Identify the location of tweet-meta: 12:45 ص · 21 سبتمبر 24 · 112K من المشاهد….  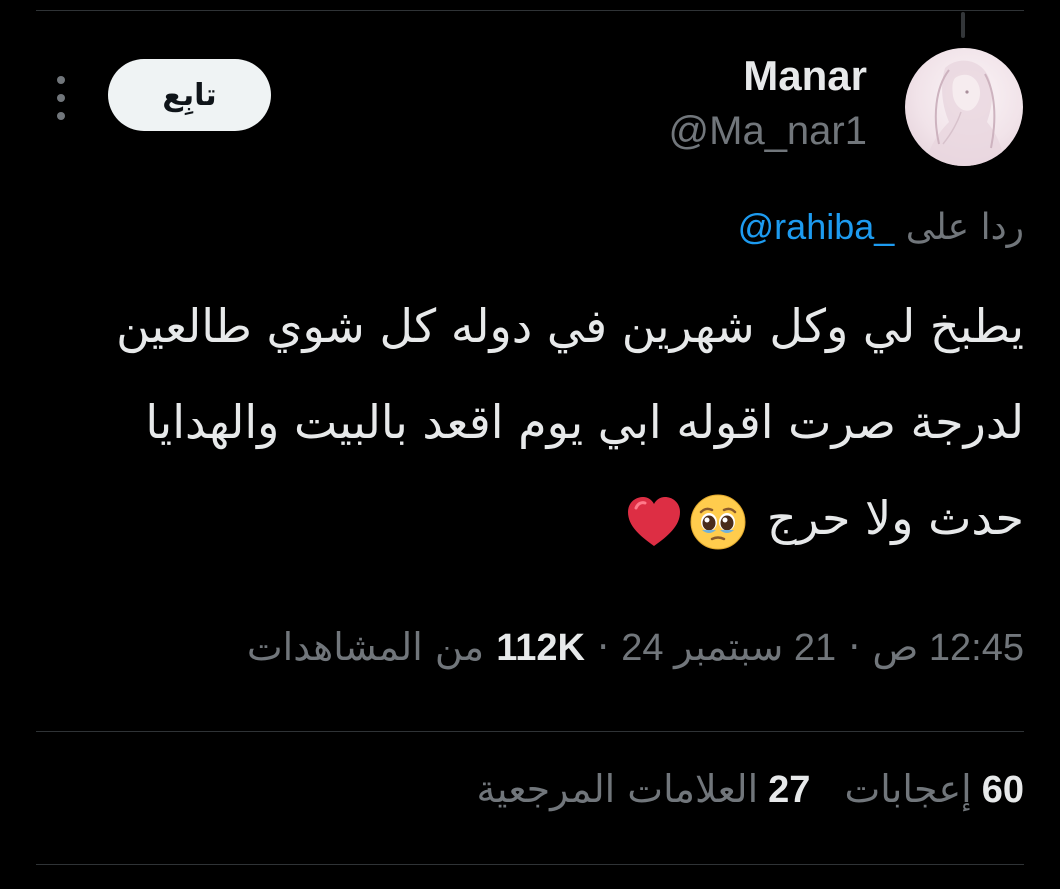
(635, 647).